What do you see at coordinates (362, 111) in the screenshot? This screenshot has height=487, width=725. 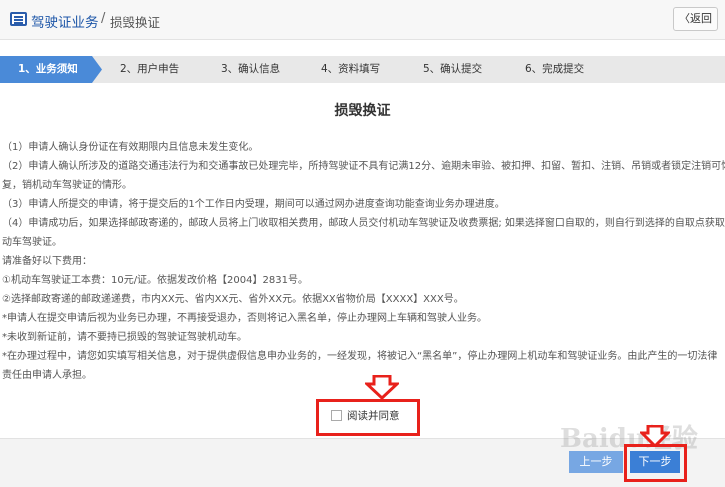 I see `document-title: 损毁换证` at bounding box center [362, 111].